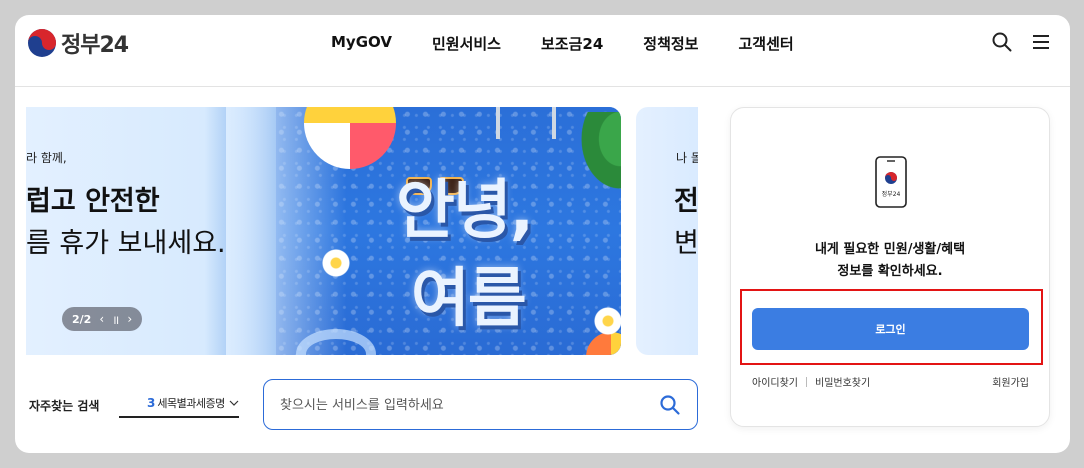  Describe the element at coordinates (465, 211) in the screenshot. I see `banner-art-text-1: 안녕,` at that location.